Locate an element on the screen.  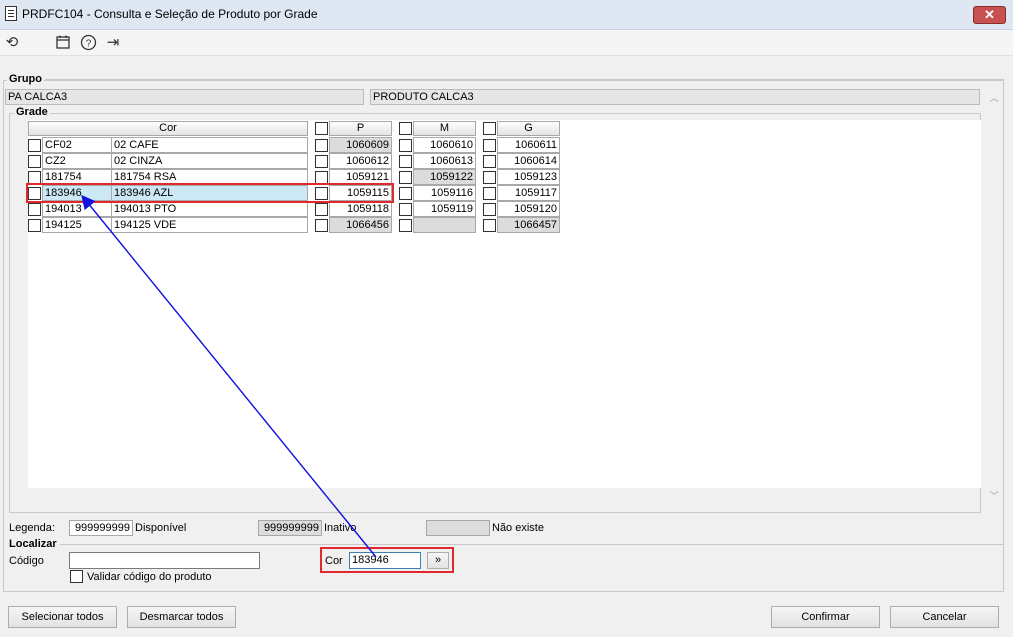
deselect-all-button: Desmarcar todos is located at coordinates (181, 617).